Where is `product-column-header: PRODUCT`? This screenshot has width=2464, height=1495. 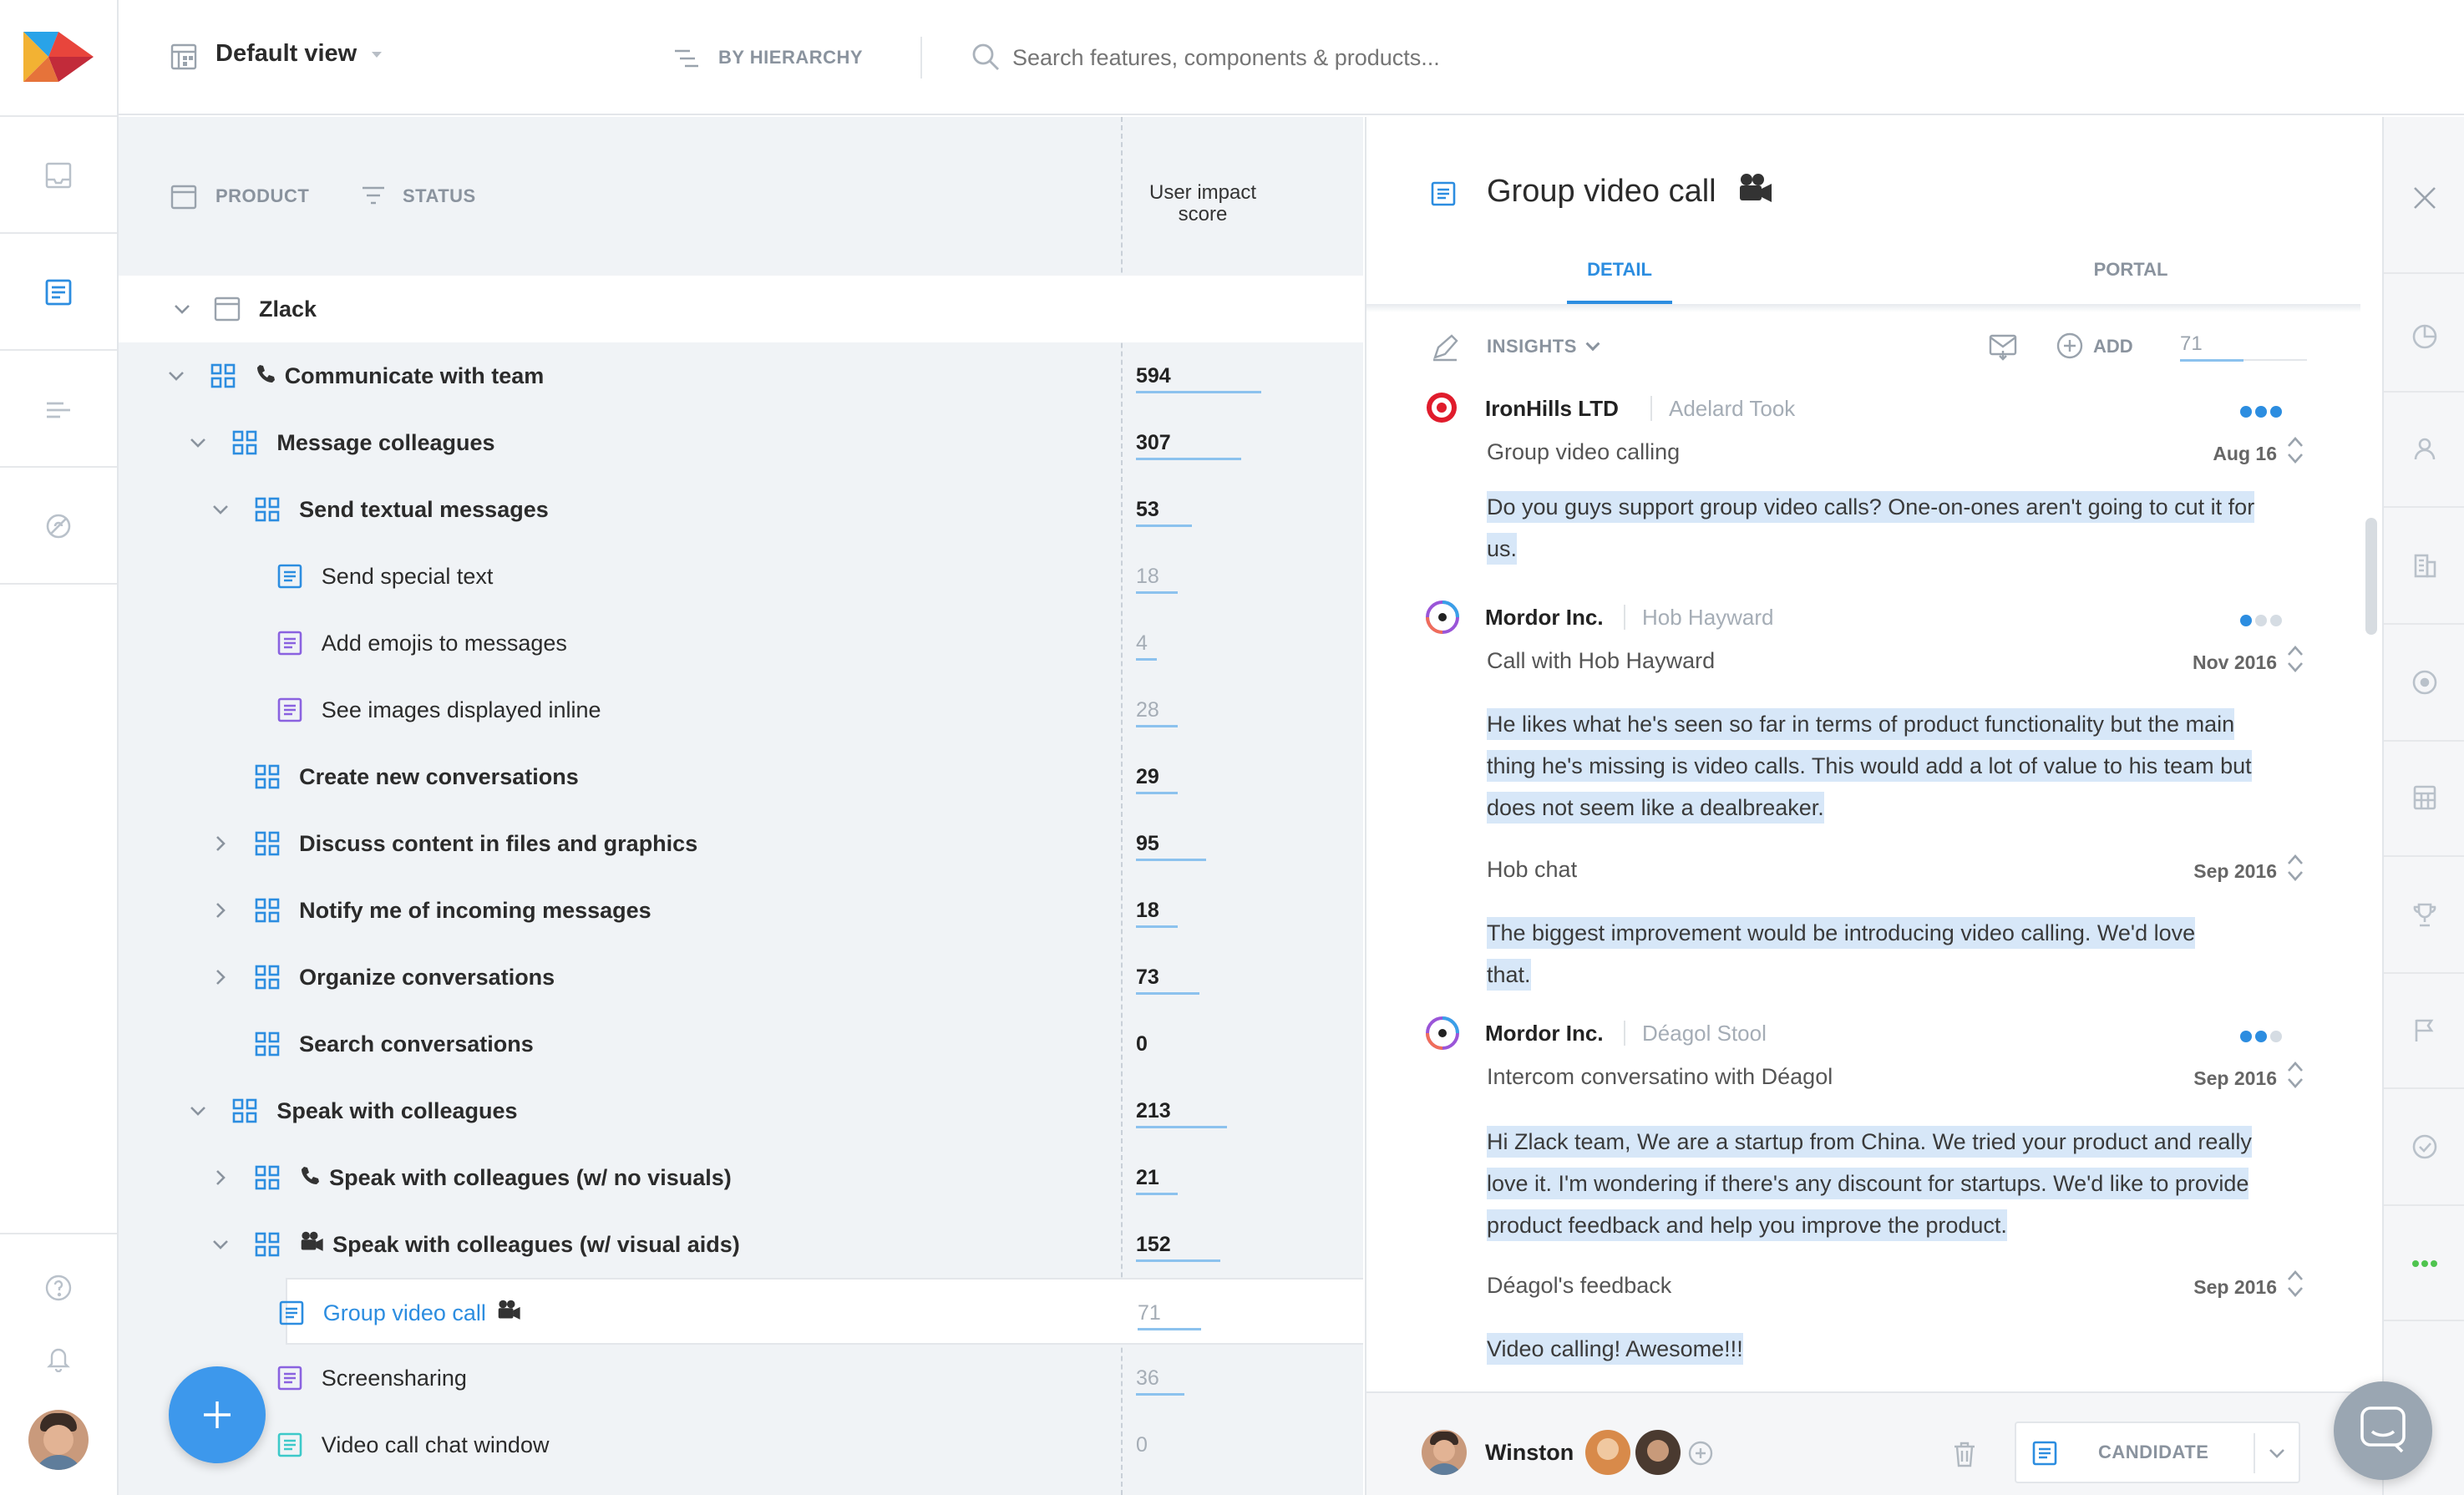
product-column-header: PRODUCT is located at coordinates (262, 196).